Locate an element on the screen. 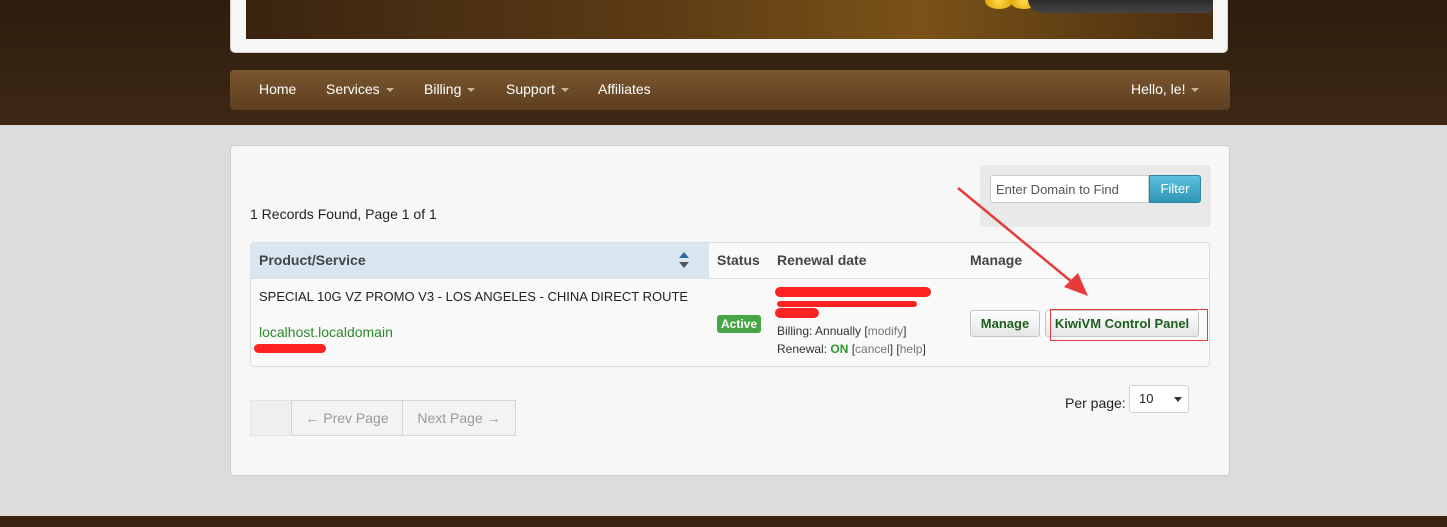 The image size is (1447, 527). filter-box: Filter is located at coordinates (1095, 196).